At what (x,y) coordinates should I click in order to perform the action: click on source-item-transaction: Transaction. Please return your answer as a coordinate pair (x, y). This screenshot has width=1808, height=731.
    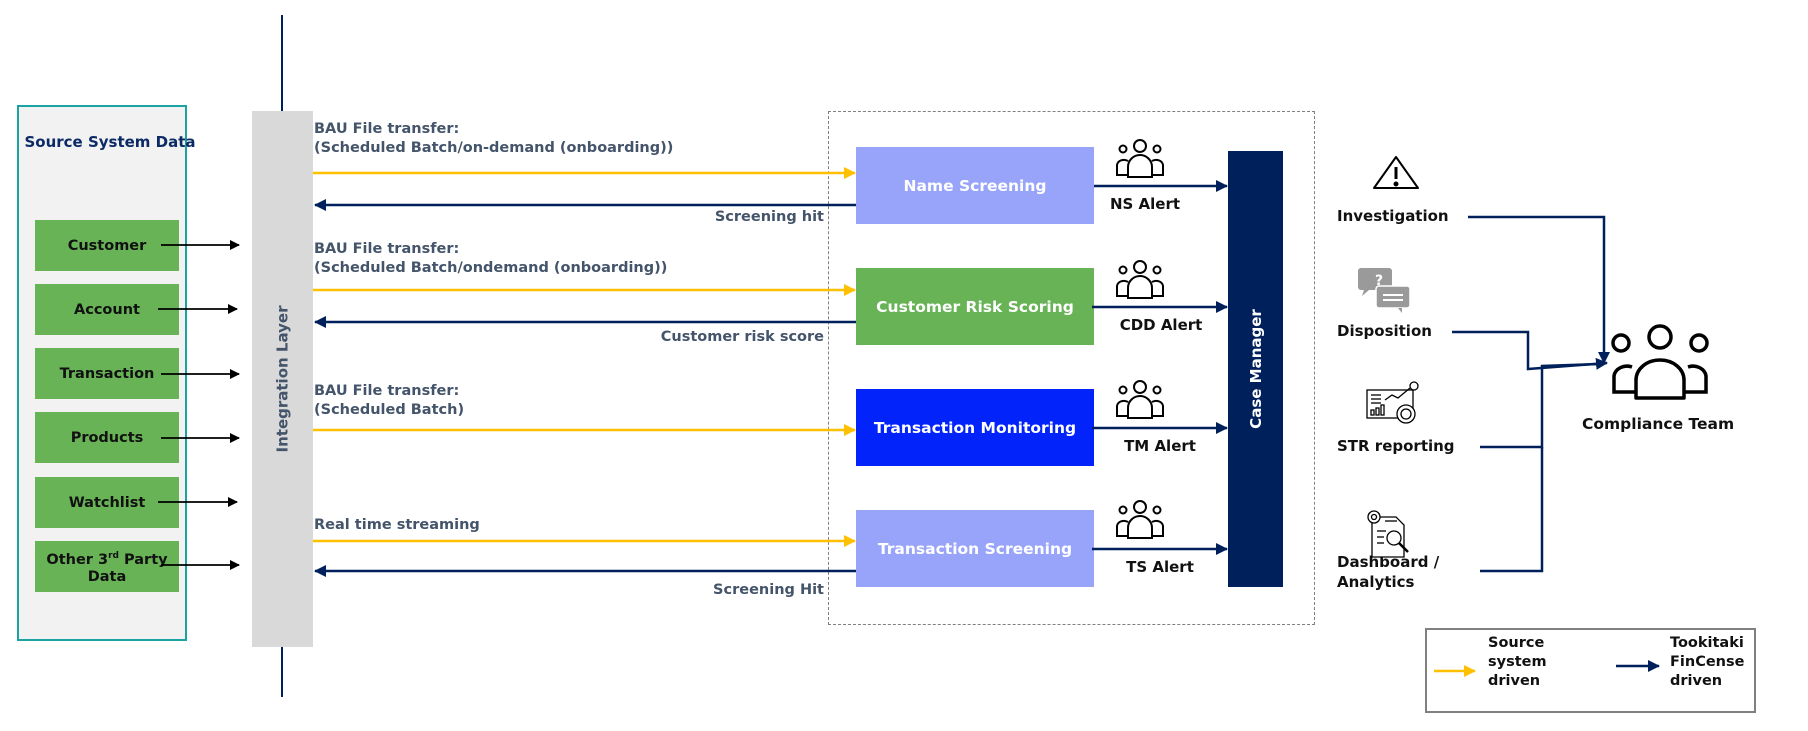
    Looking at the image, I should click on (107, 373).